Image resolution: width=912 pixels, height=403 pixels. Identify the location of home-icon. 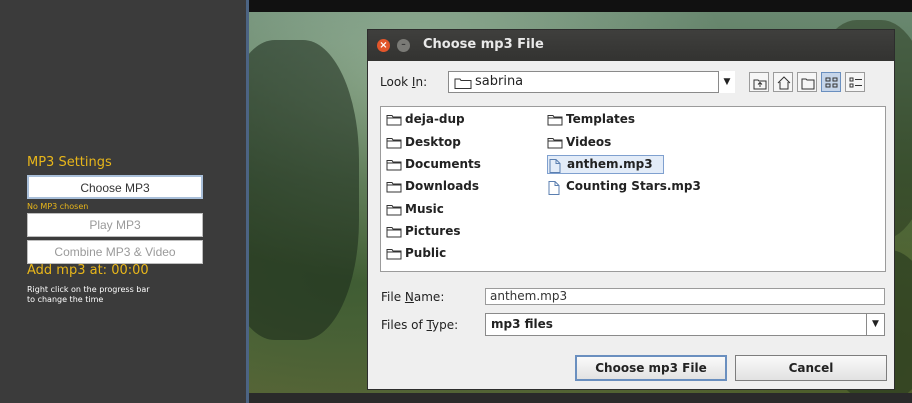
(784, 83).